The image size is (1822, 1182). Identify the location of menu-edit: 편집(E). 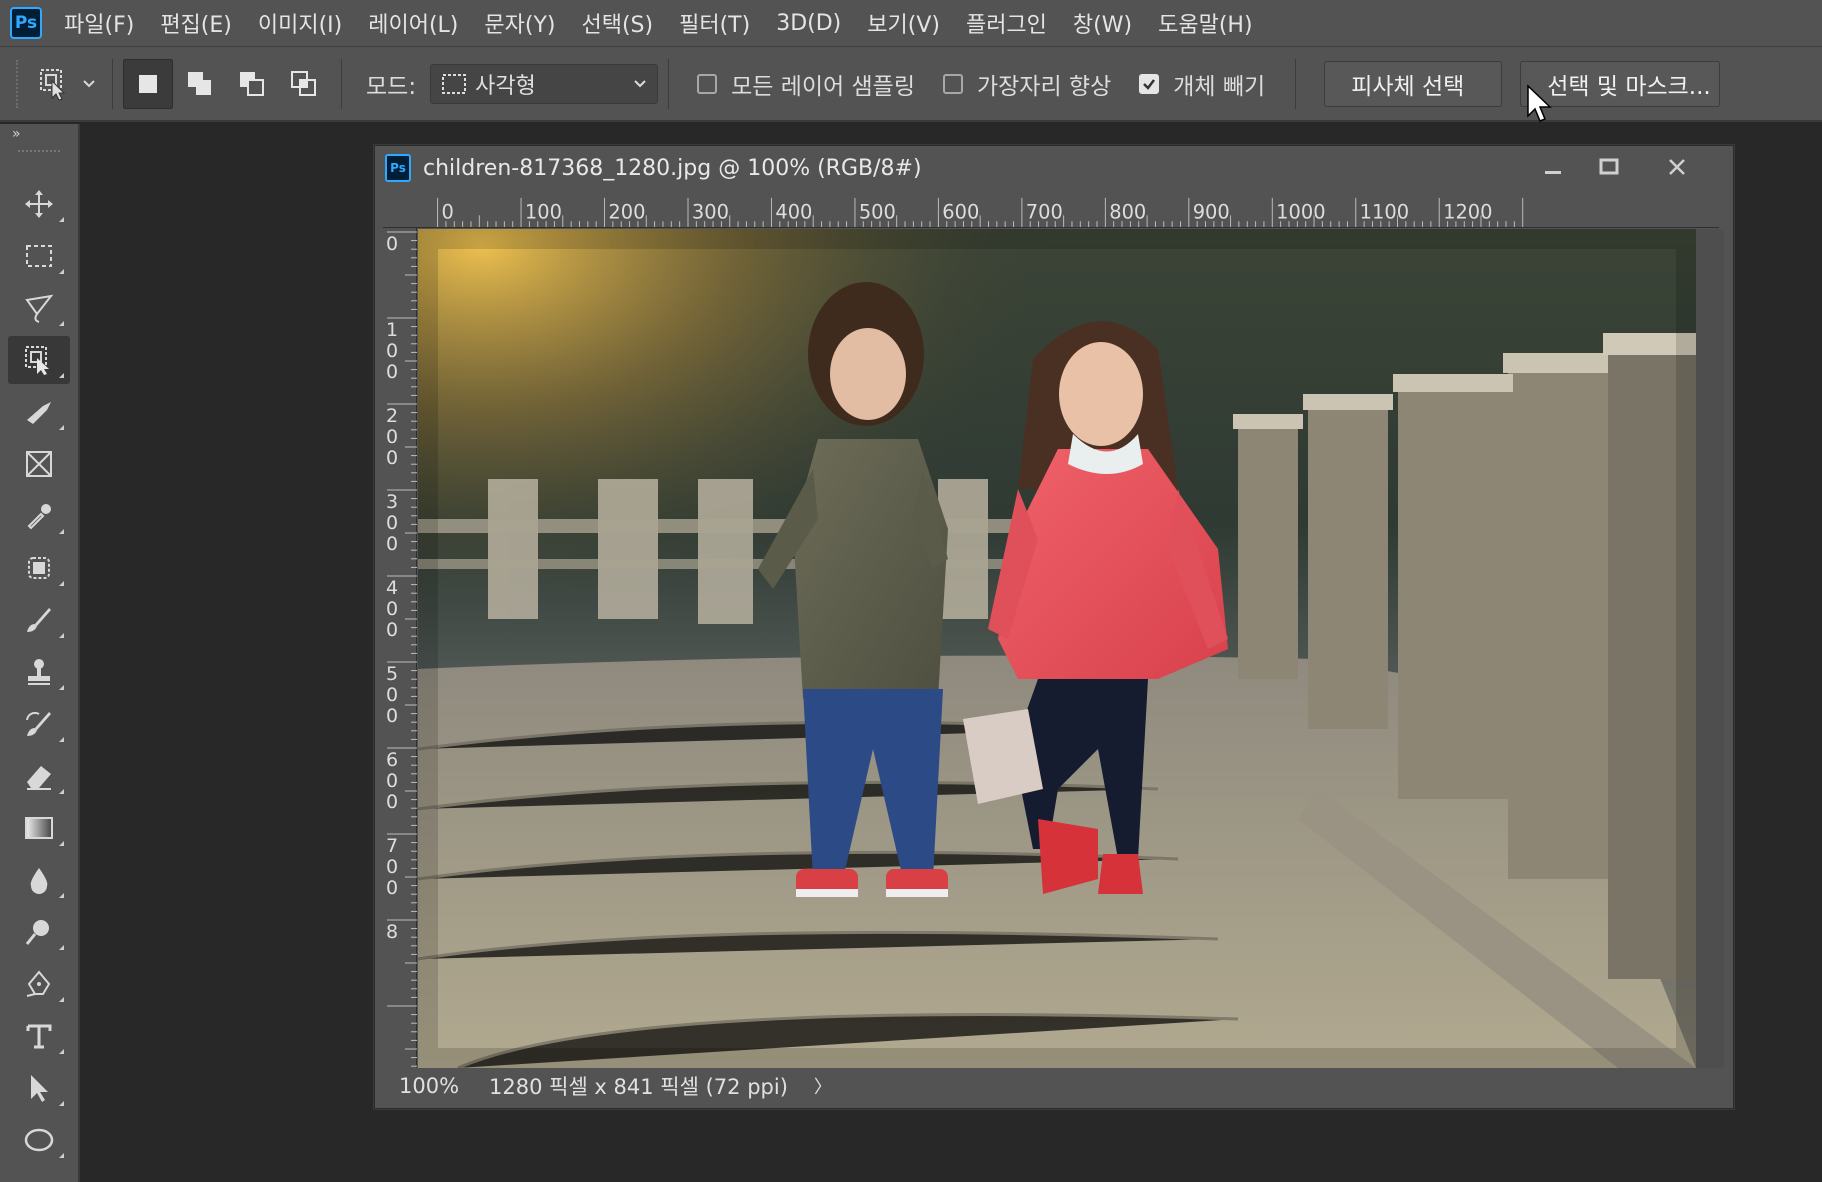
(196, 23).